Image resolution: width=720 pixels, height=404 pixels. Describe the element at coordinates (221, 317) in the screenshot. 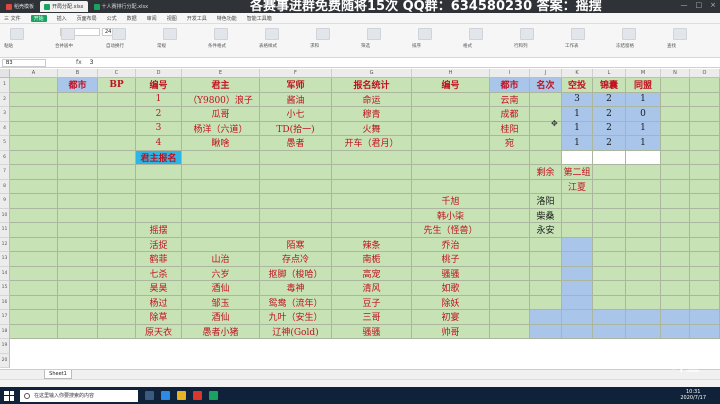

I see `sheet-cell: 酒仙` at that location.